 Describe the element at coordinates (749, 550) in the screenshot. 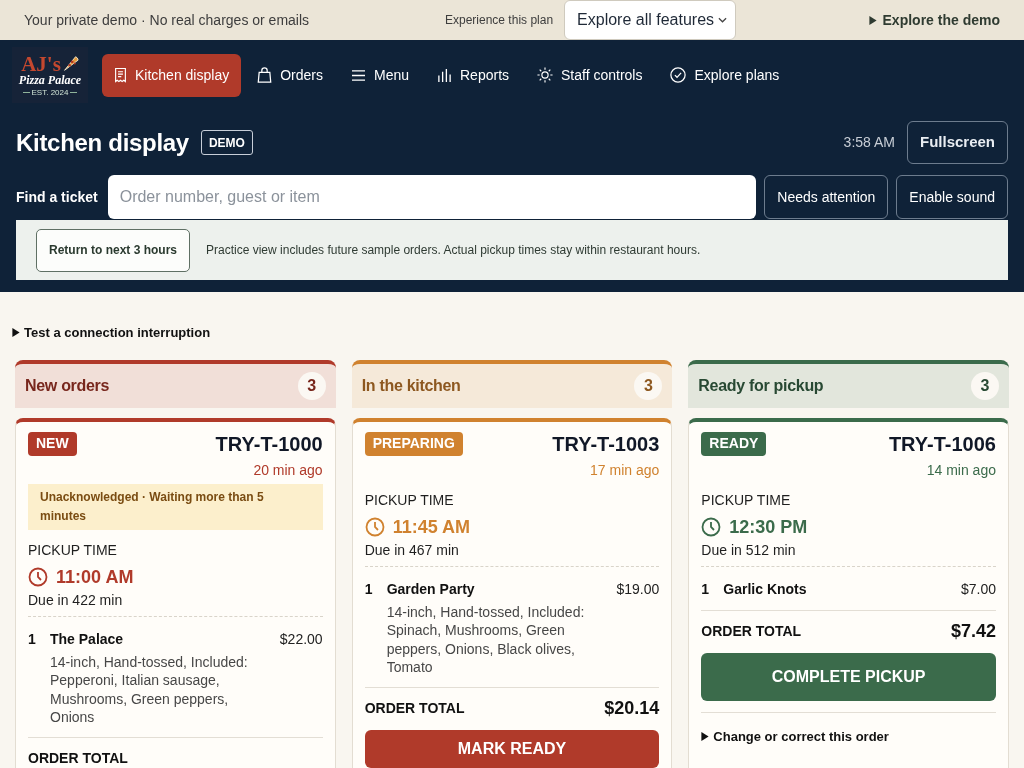

I see `due-time: Due in 512 min` at that location.